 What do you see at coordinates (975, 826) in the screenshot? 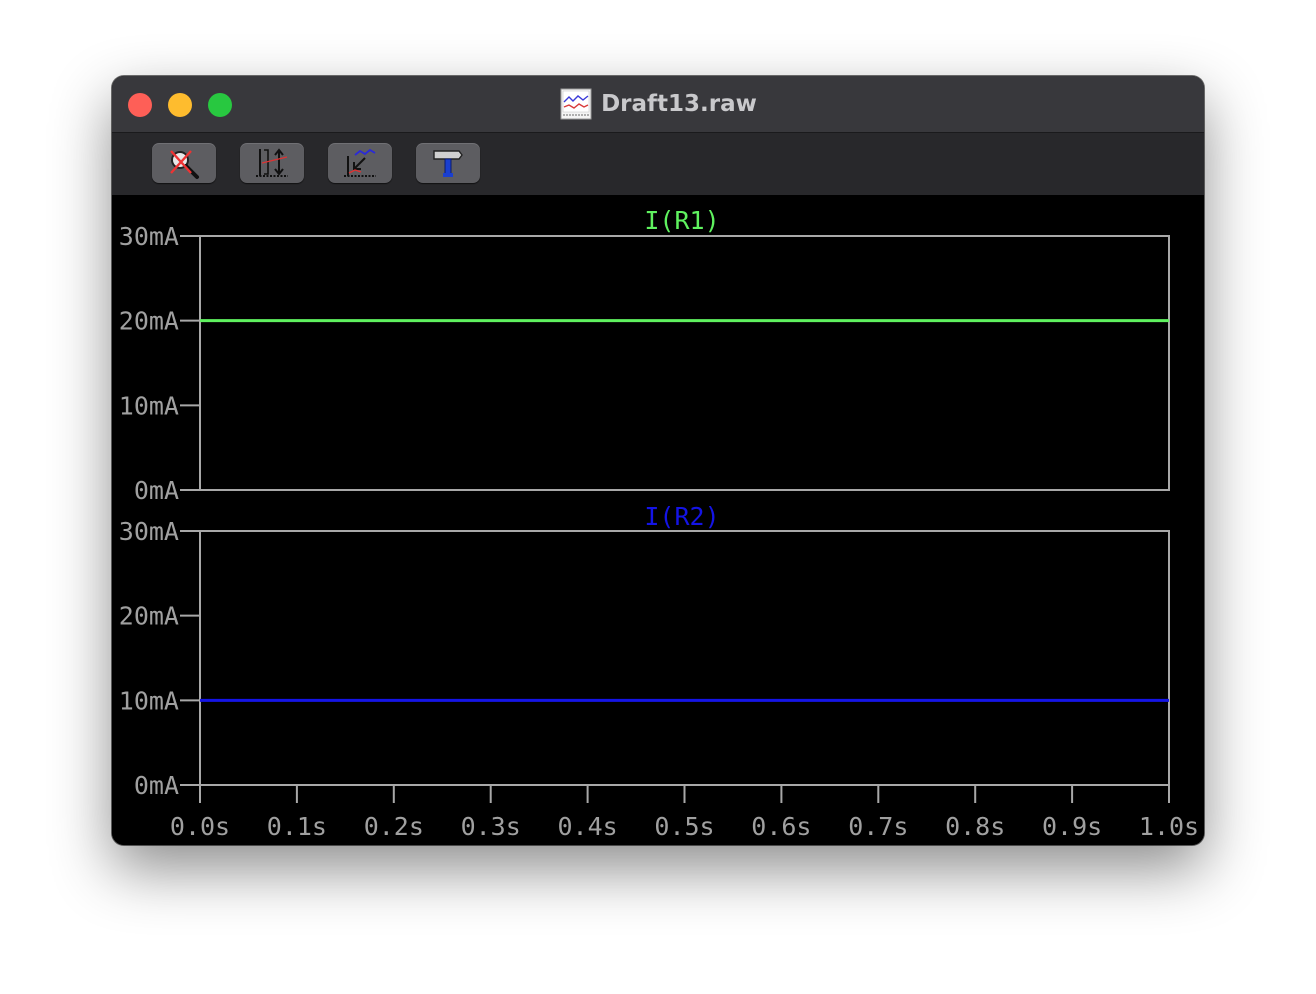
I see `x-tick-label: 0.8s` at bounding box center [975, 826].